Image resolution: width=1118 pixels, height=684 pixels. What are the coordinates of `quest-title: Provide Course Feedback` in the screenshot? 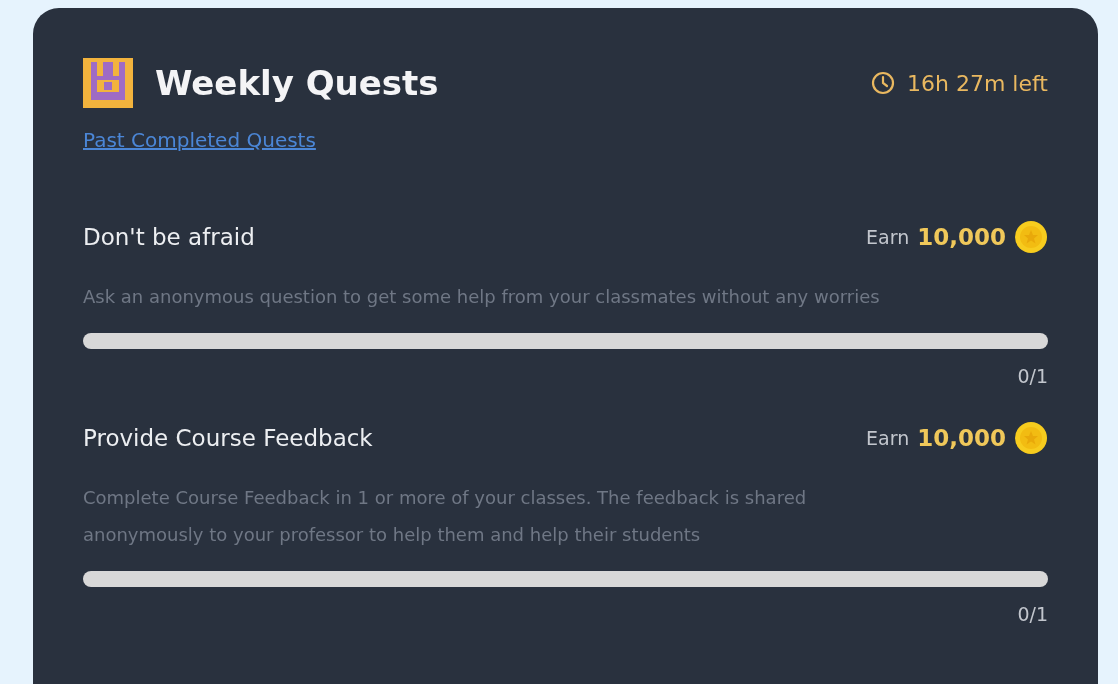 It's located at (228, 438).